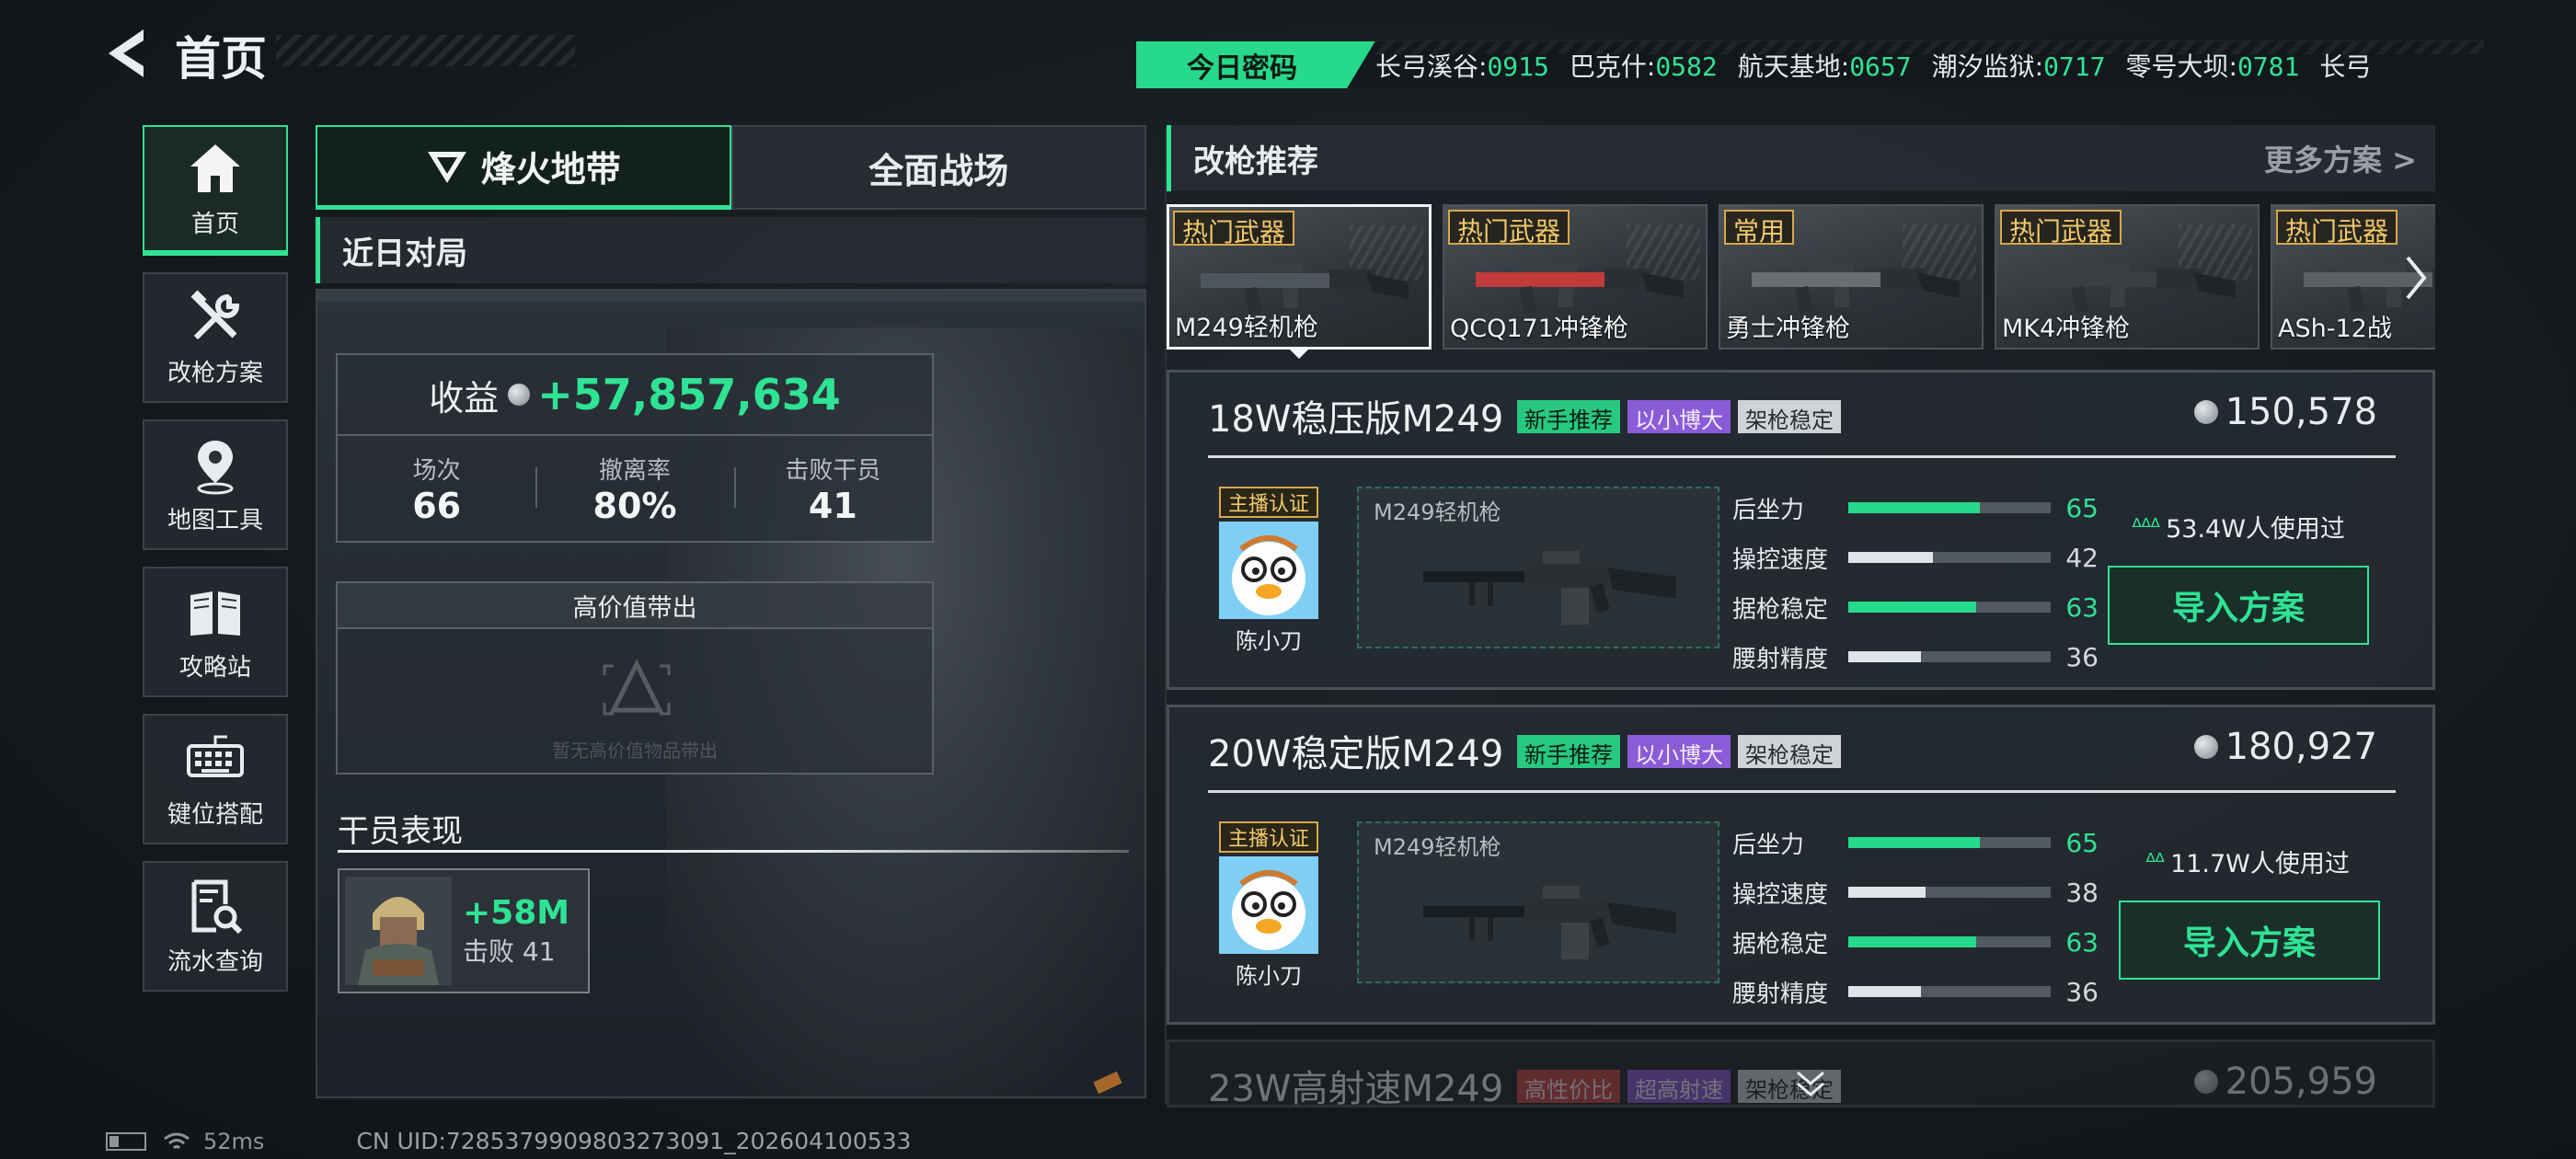 The height and width of the screenshot is (1159, 2576). Describe the element at coordinates (127, 53) in the screenshot. I see `back-arrow-icon` at that location.